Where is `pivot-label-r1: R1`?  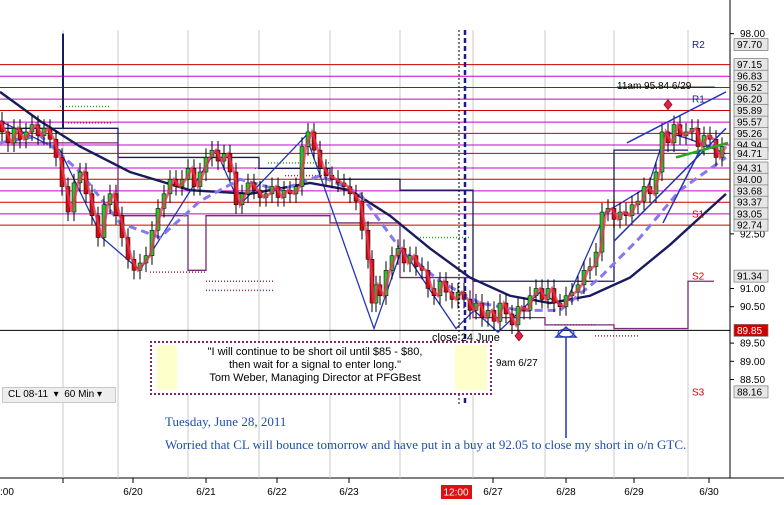
pivot-label-r1: R1 is located at coordinates (698, 100).